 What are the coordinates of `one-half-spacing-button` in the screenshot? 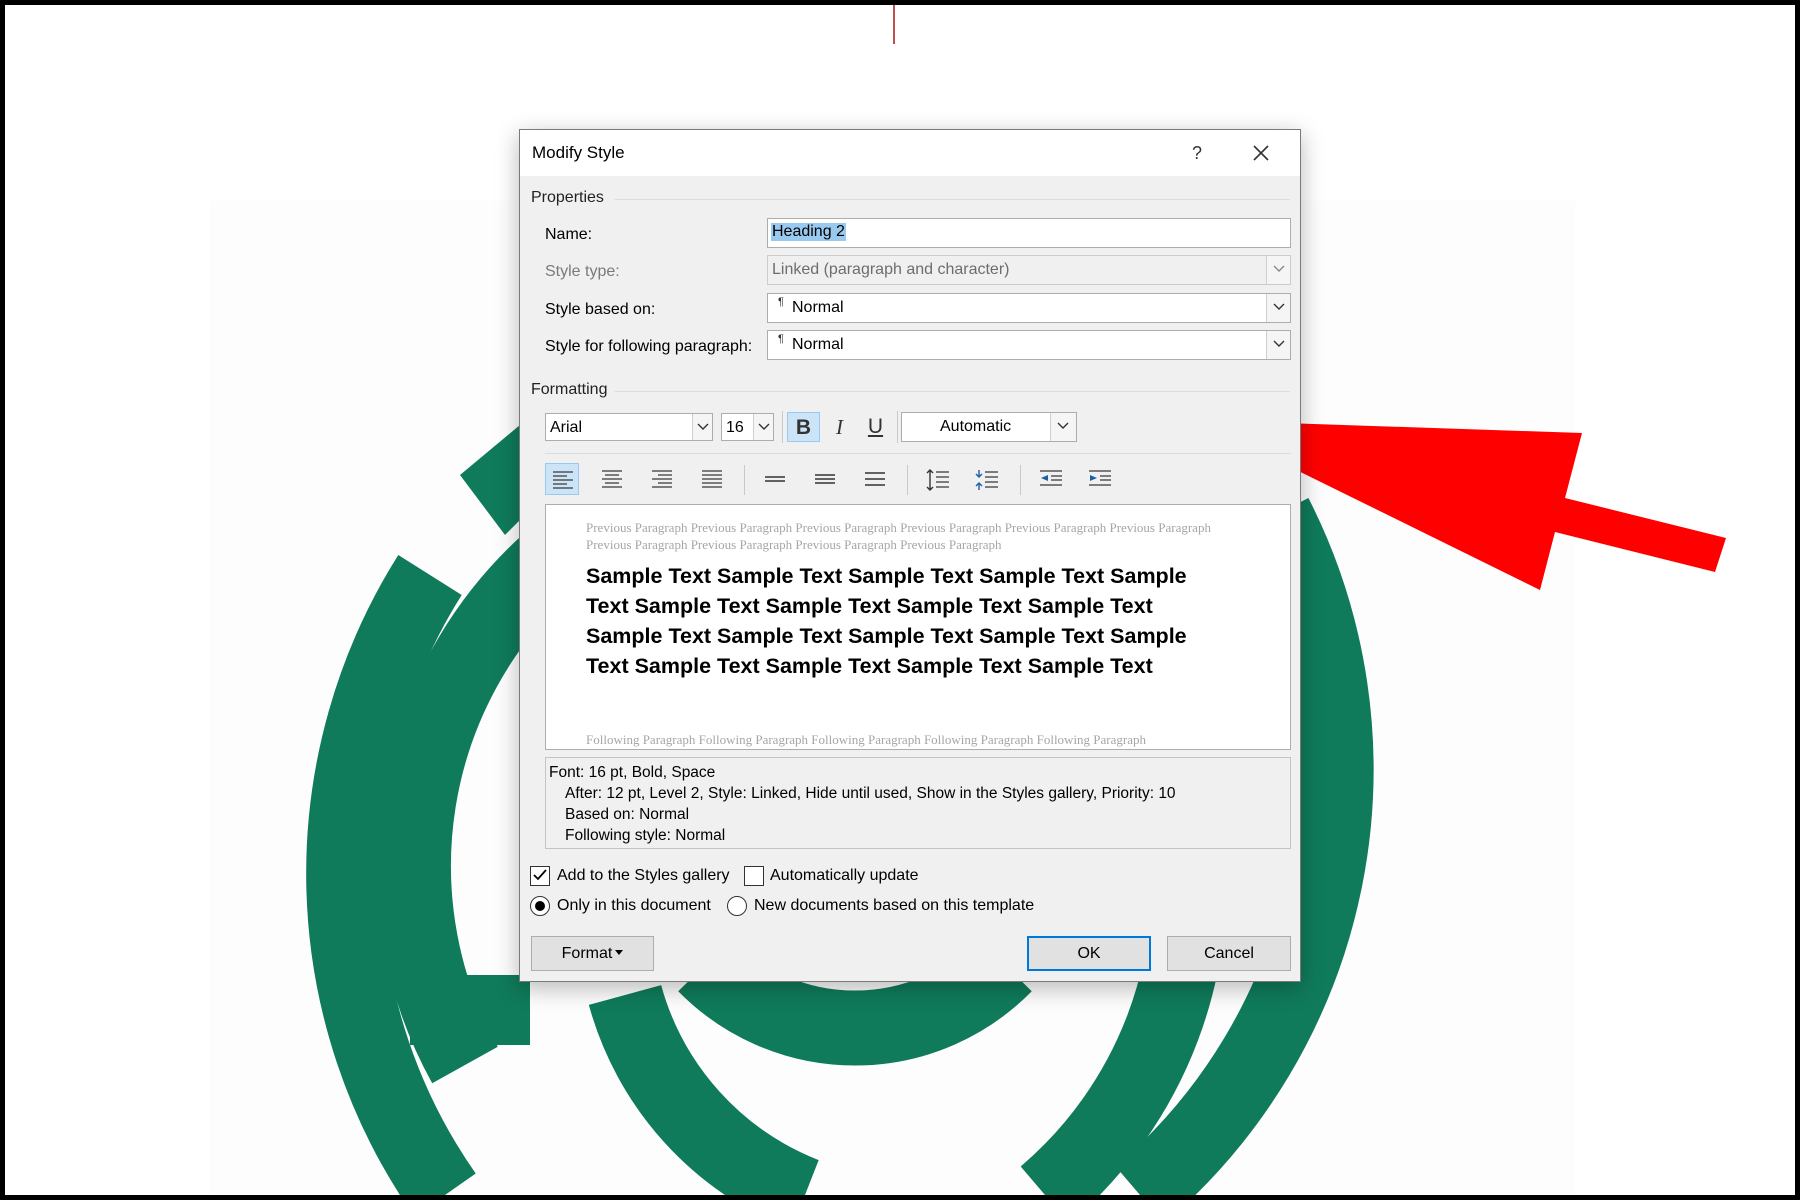 It's located at (825, 479).